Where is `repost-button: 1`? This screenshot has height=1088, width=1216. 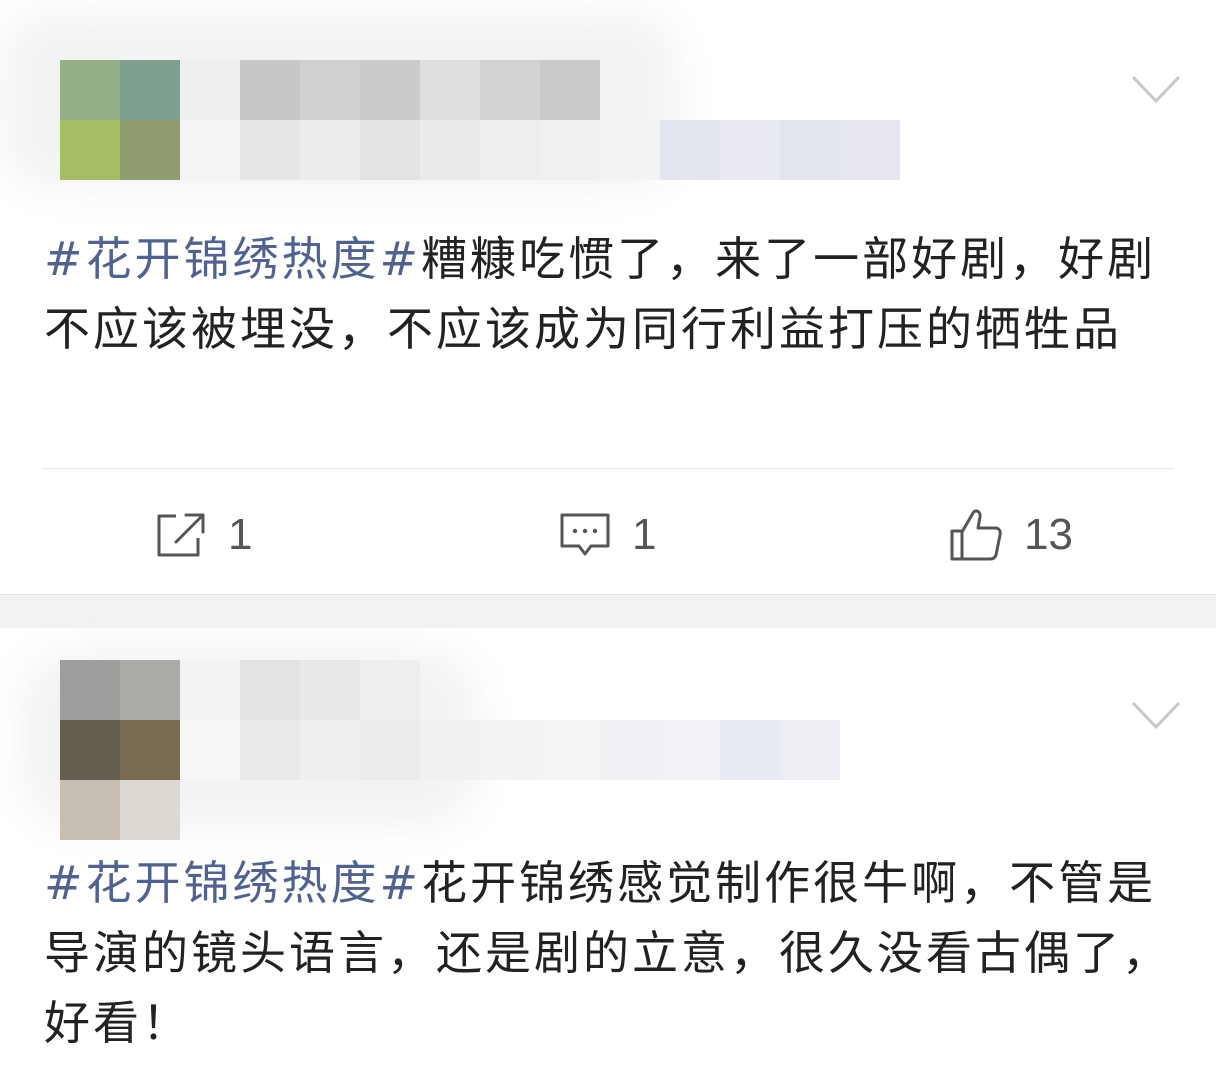 repost-button: 1 is located at coordinates (203, 535).